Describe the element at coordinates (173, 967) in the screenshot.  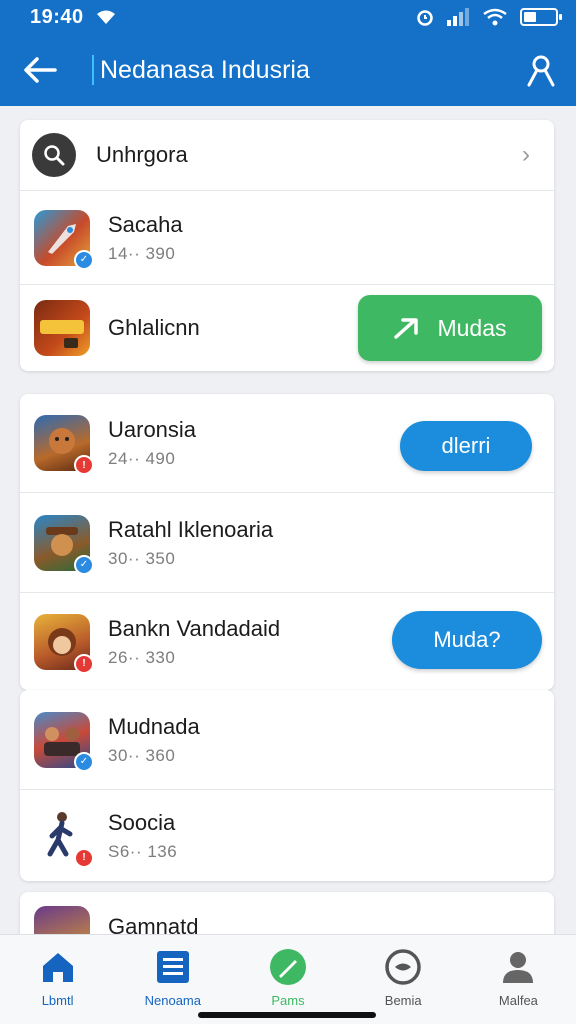
I see `list-icon` at that location.